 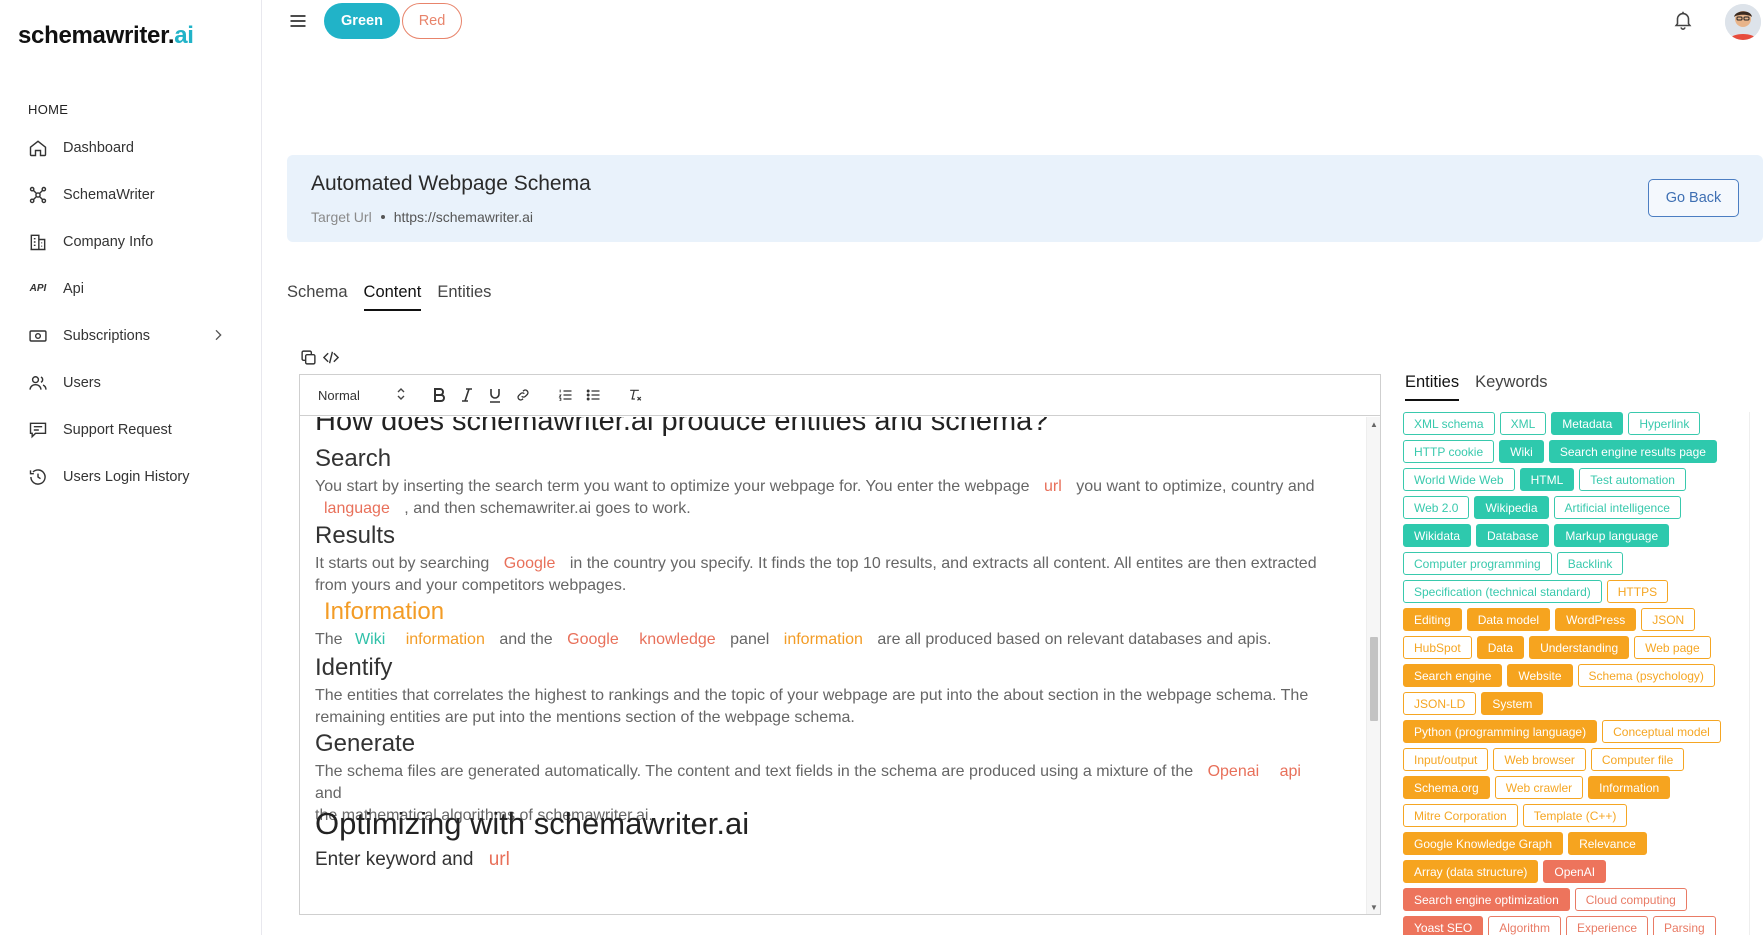 I want to click on entity-chip: Web browser, so click(x=1539, y=759).